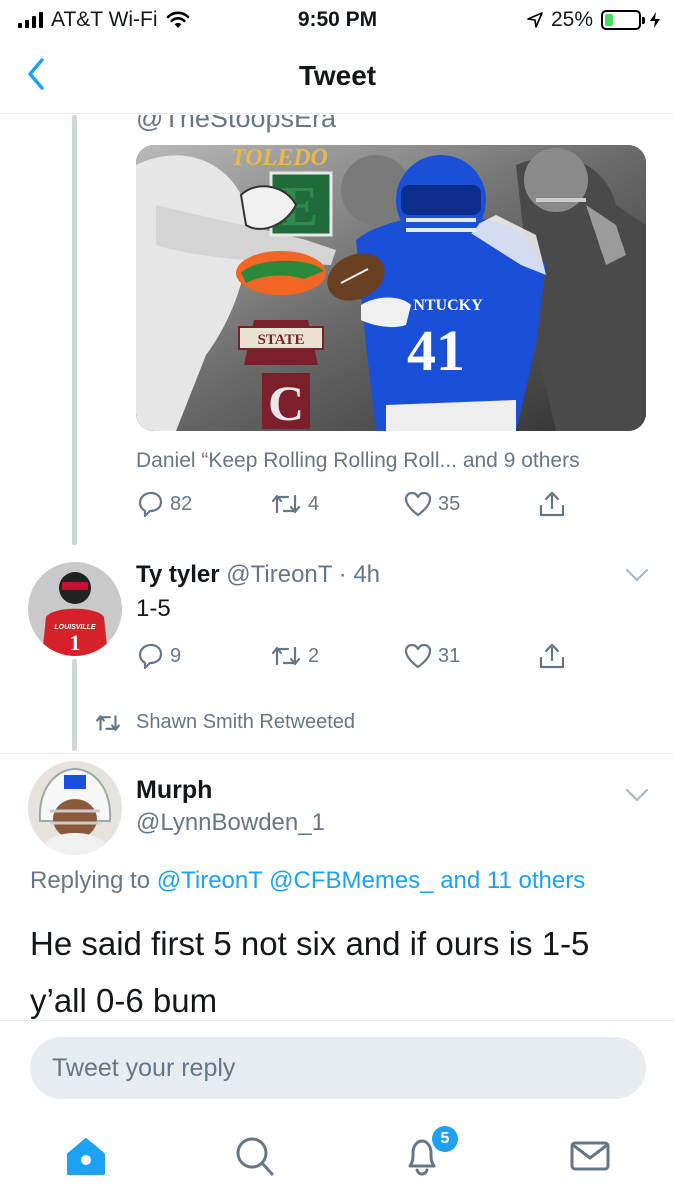 This screenshot has width=675, height=1200. What do you see at coordinates (655, 20) in the screenshot?
I see `charging-bolt-icon` at bounding box center [655, 20].